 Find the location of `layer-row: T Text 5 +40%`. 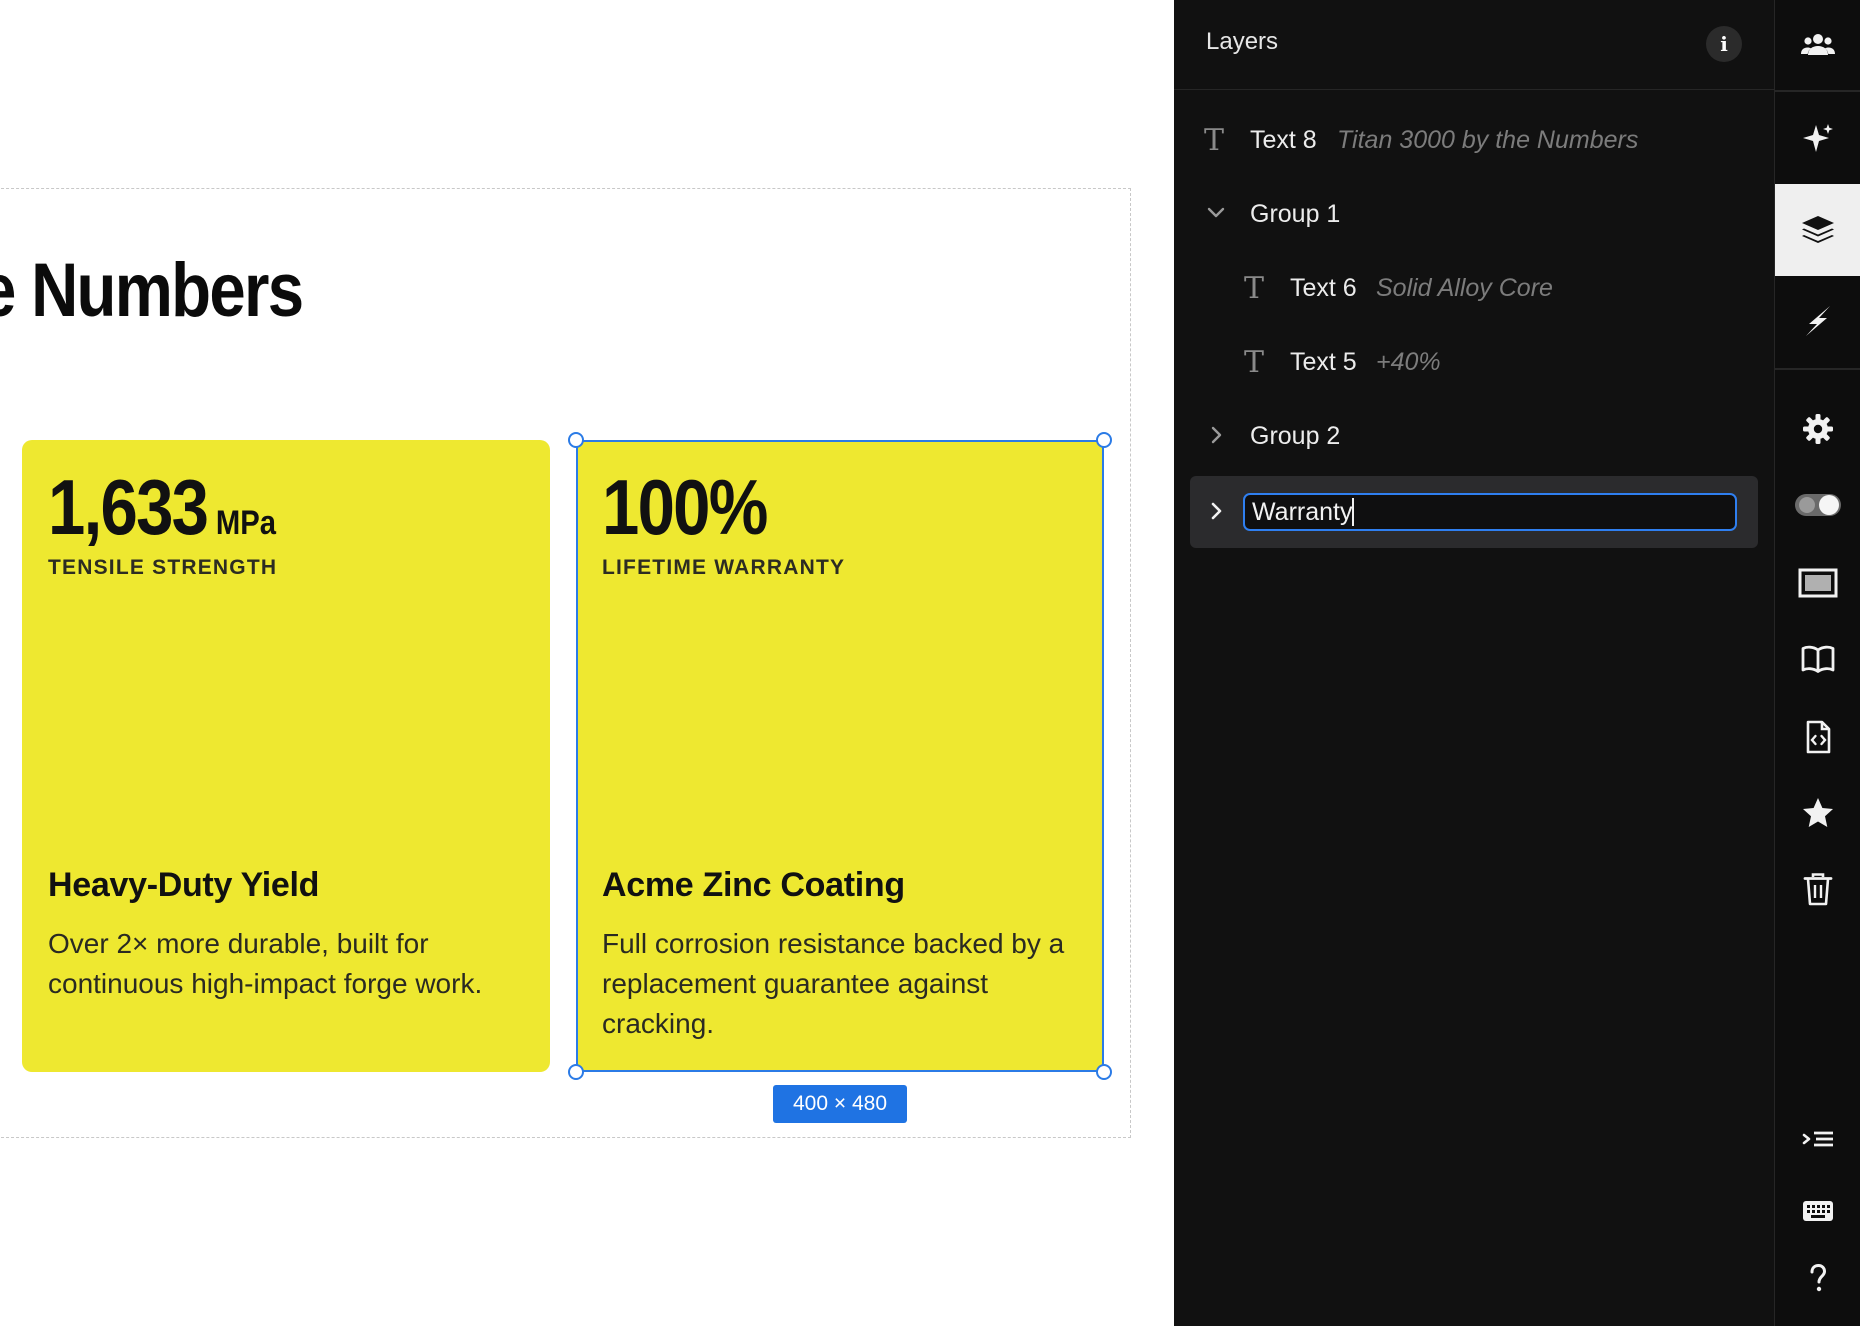

layer-row: T Text 5 +40% is located at coordinates (1474, 363).